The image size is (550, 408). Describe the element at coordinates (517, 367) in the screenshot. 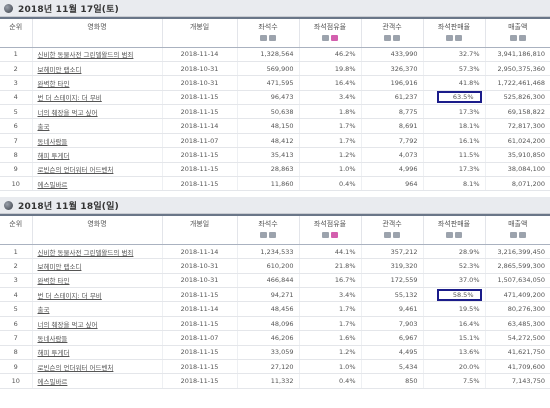

I see `sales-cell: 41,709,600` at that location.